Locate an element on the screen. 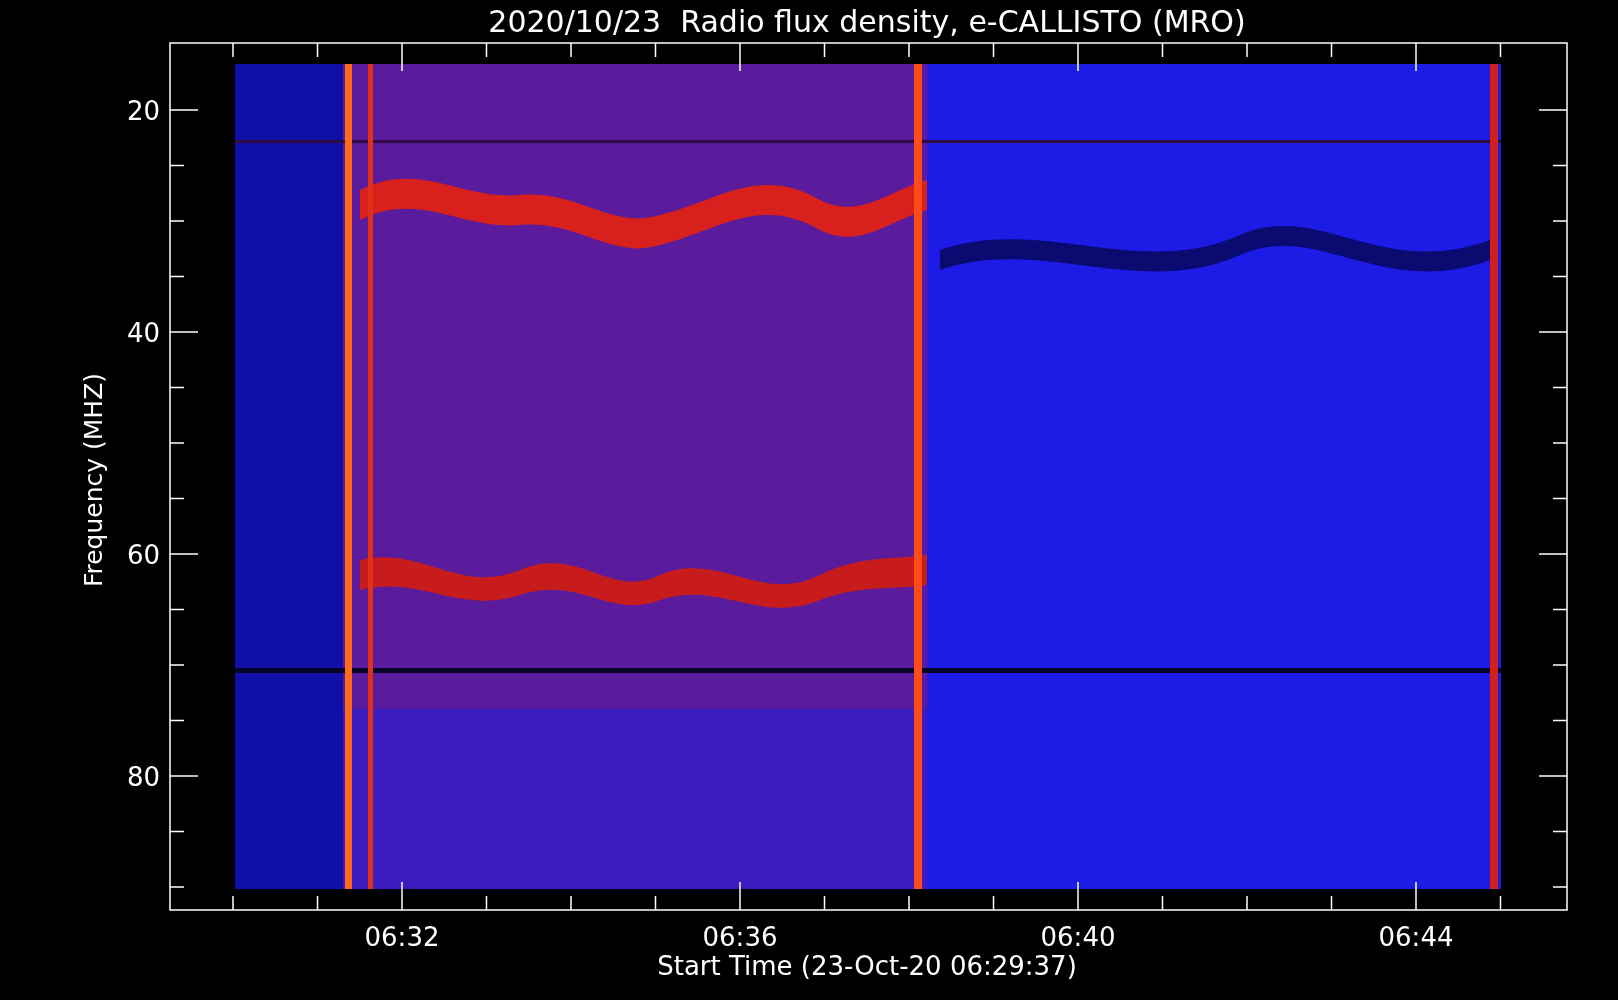  y-tick-label: 60 is located at coordinates (143, 555).